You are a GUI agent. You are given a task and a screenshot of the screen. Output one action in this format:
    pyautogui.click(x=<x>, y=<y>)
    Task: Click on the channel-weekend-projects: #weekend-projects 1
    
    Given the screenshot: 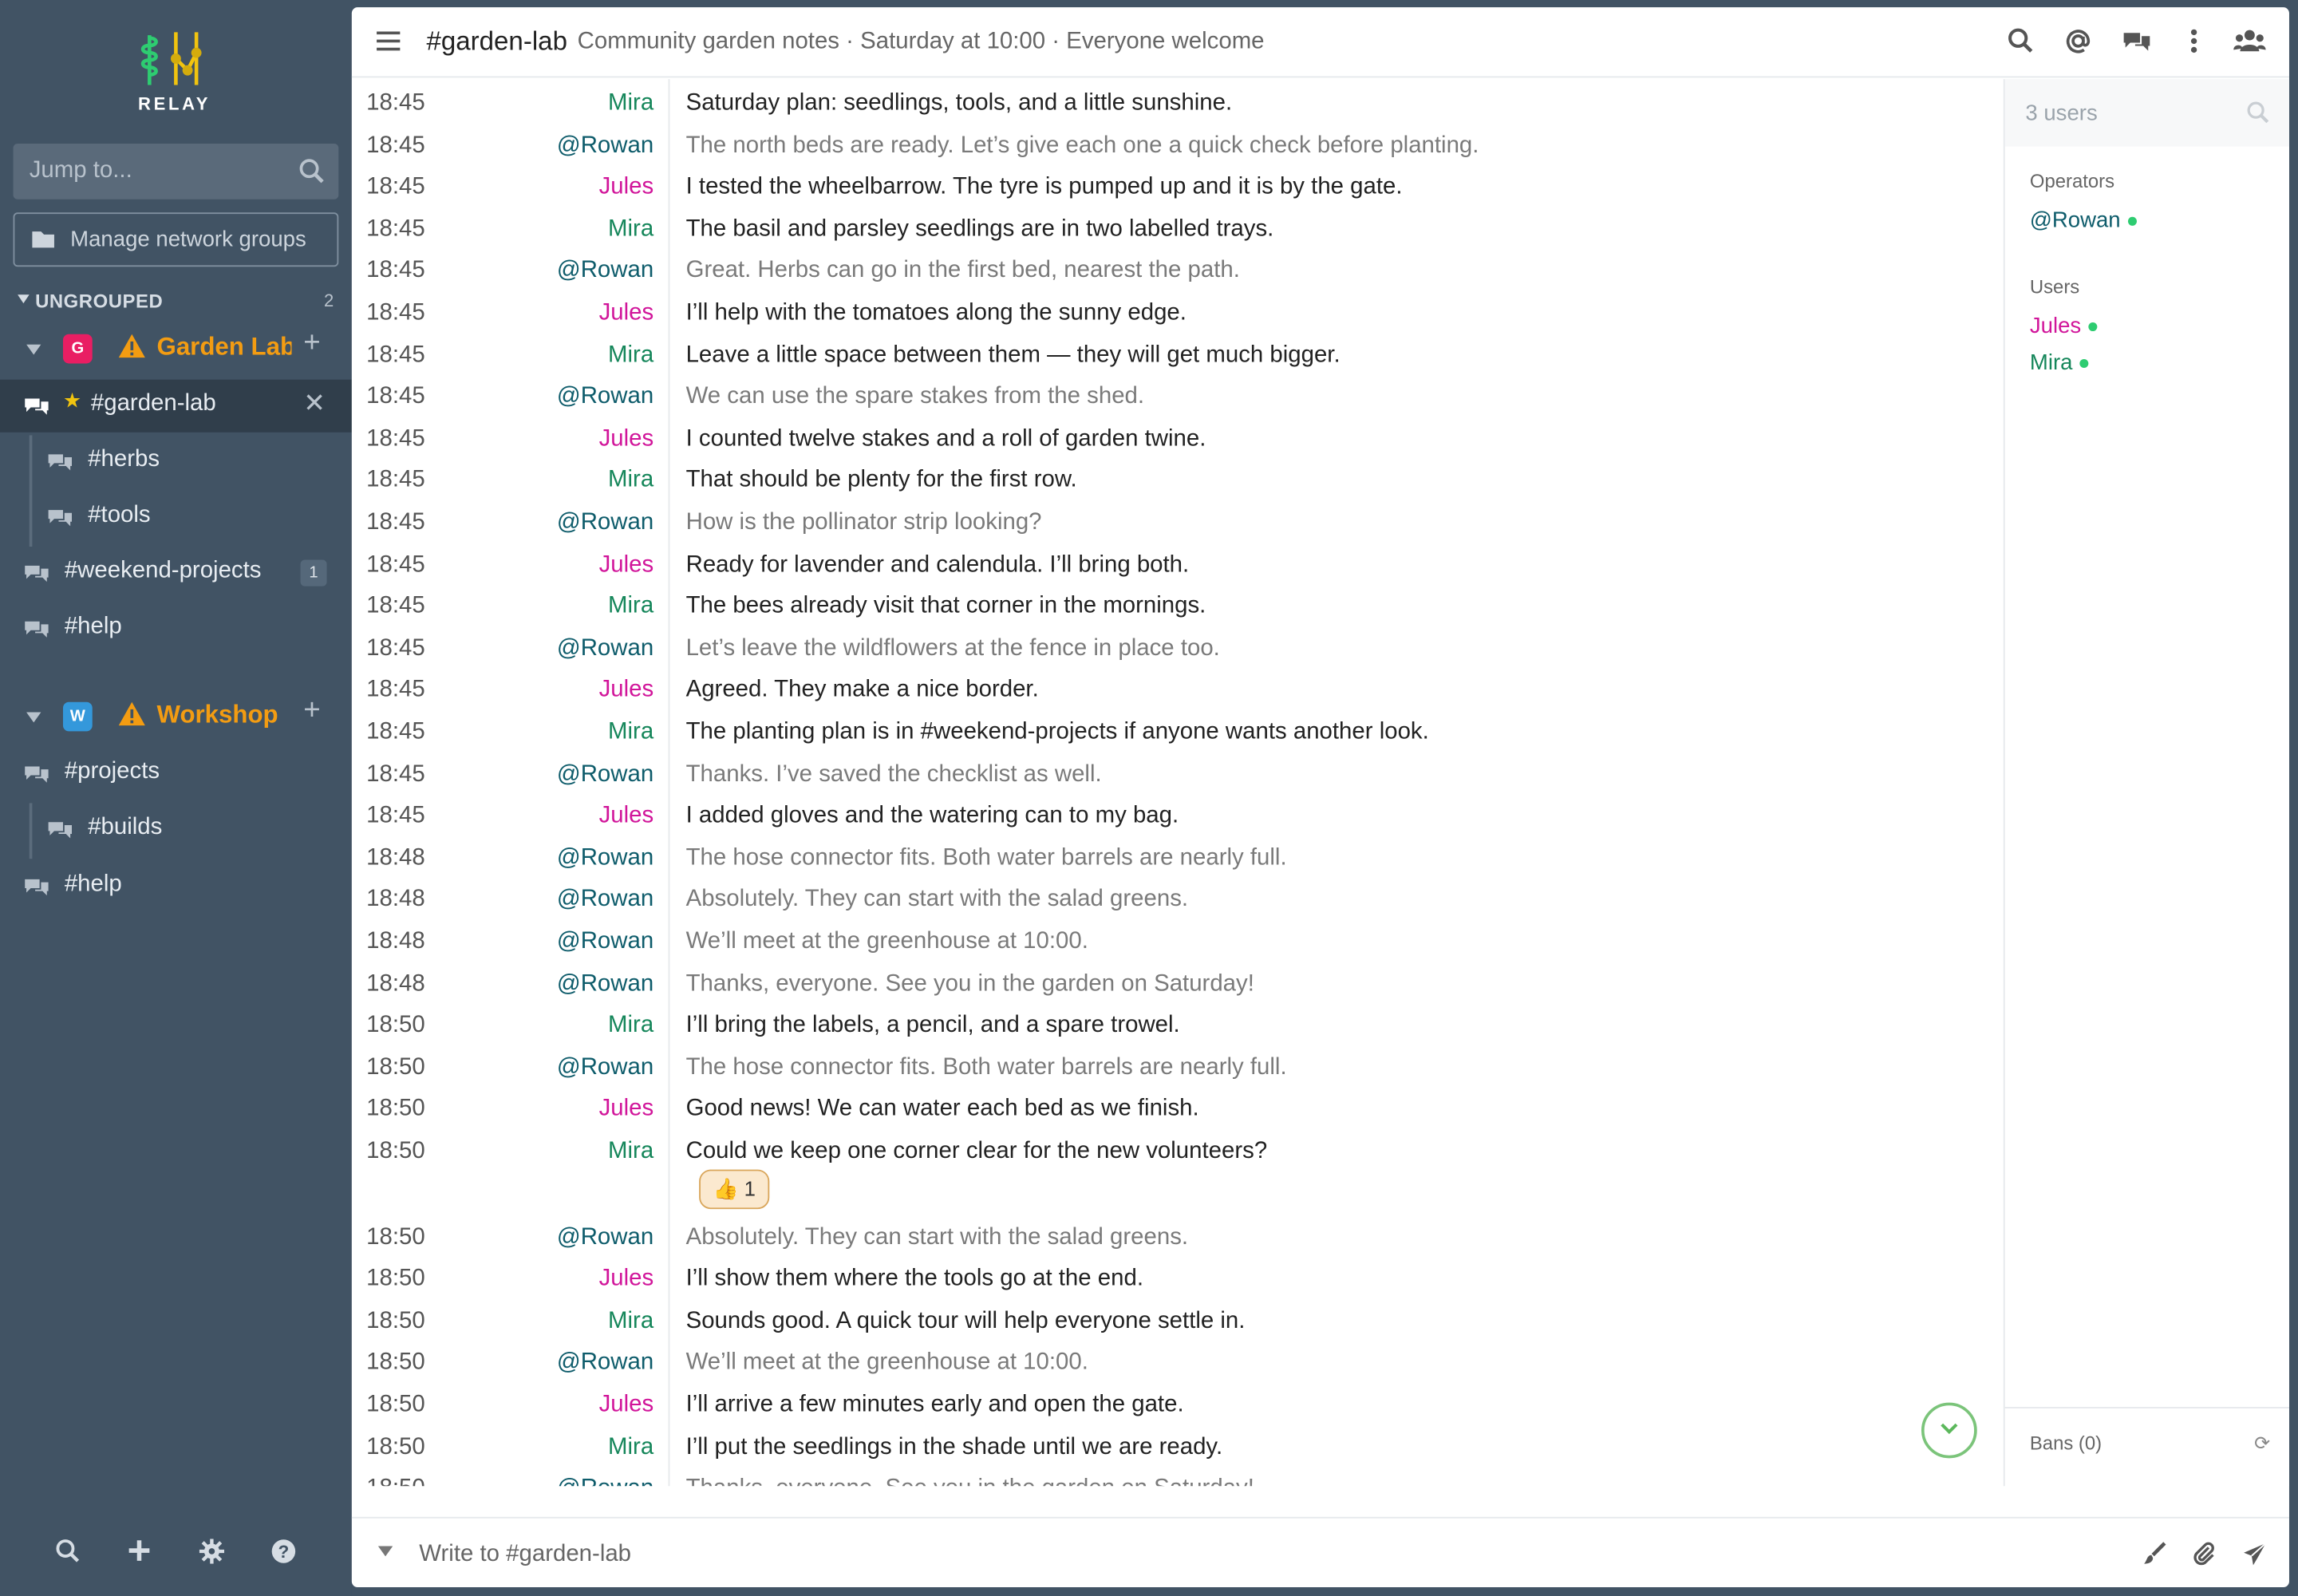 What is the action you would take?
    pyautogui.click(x=176, y=573)
    